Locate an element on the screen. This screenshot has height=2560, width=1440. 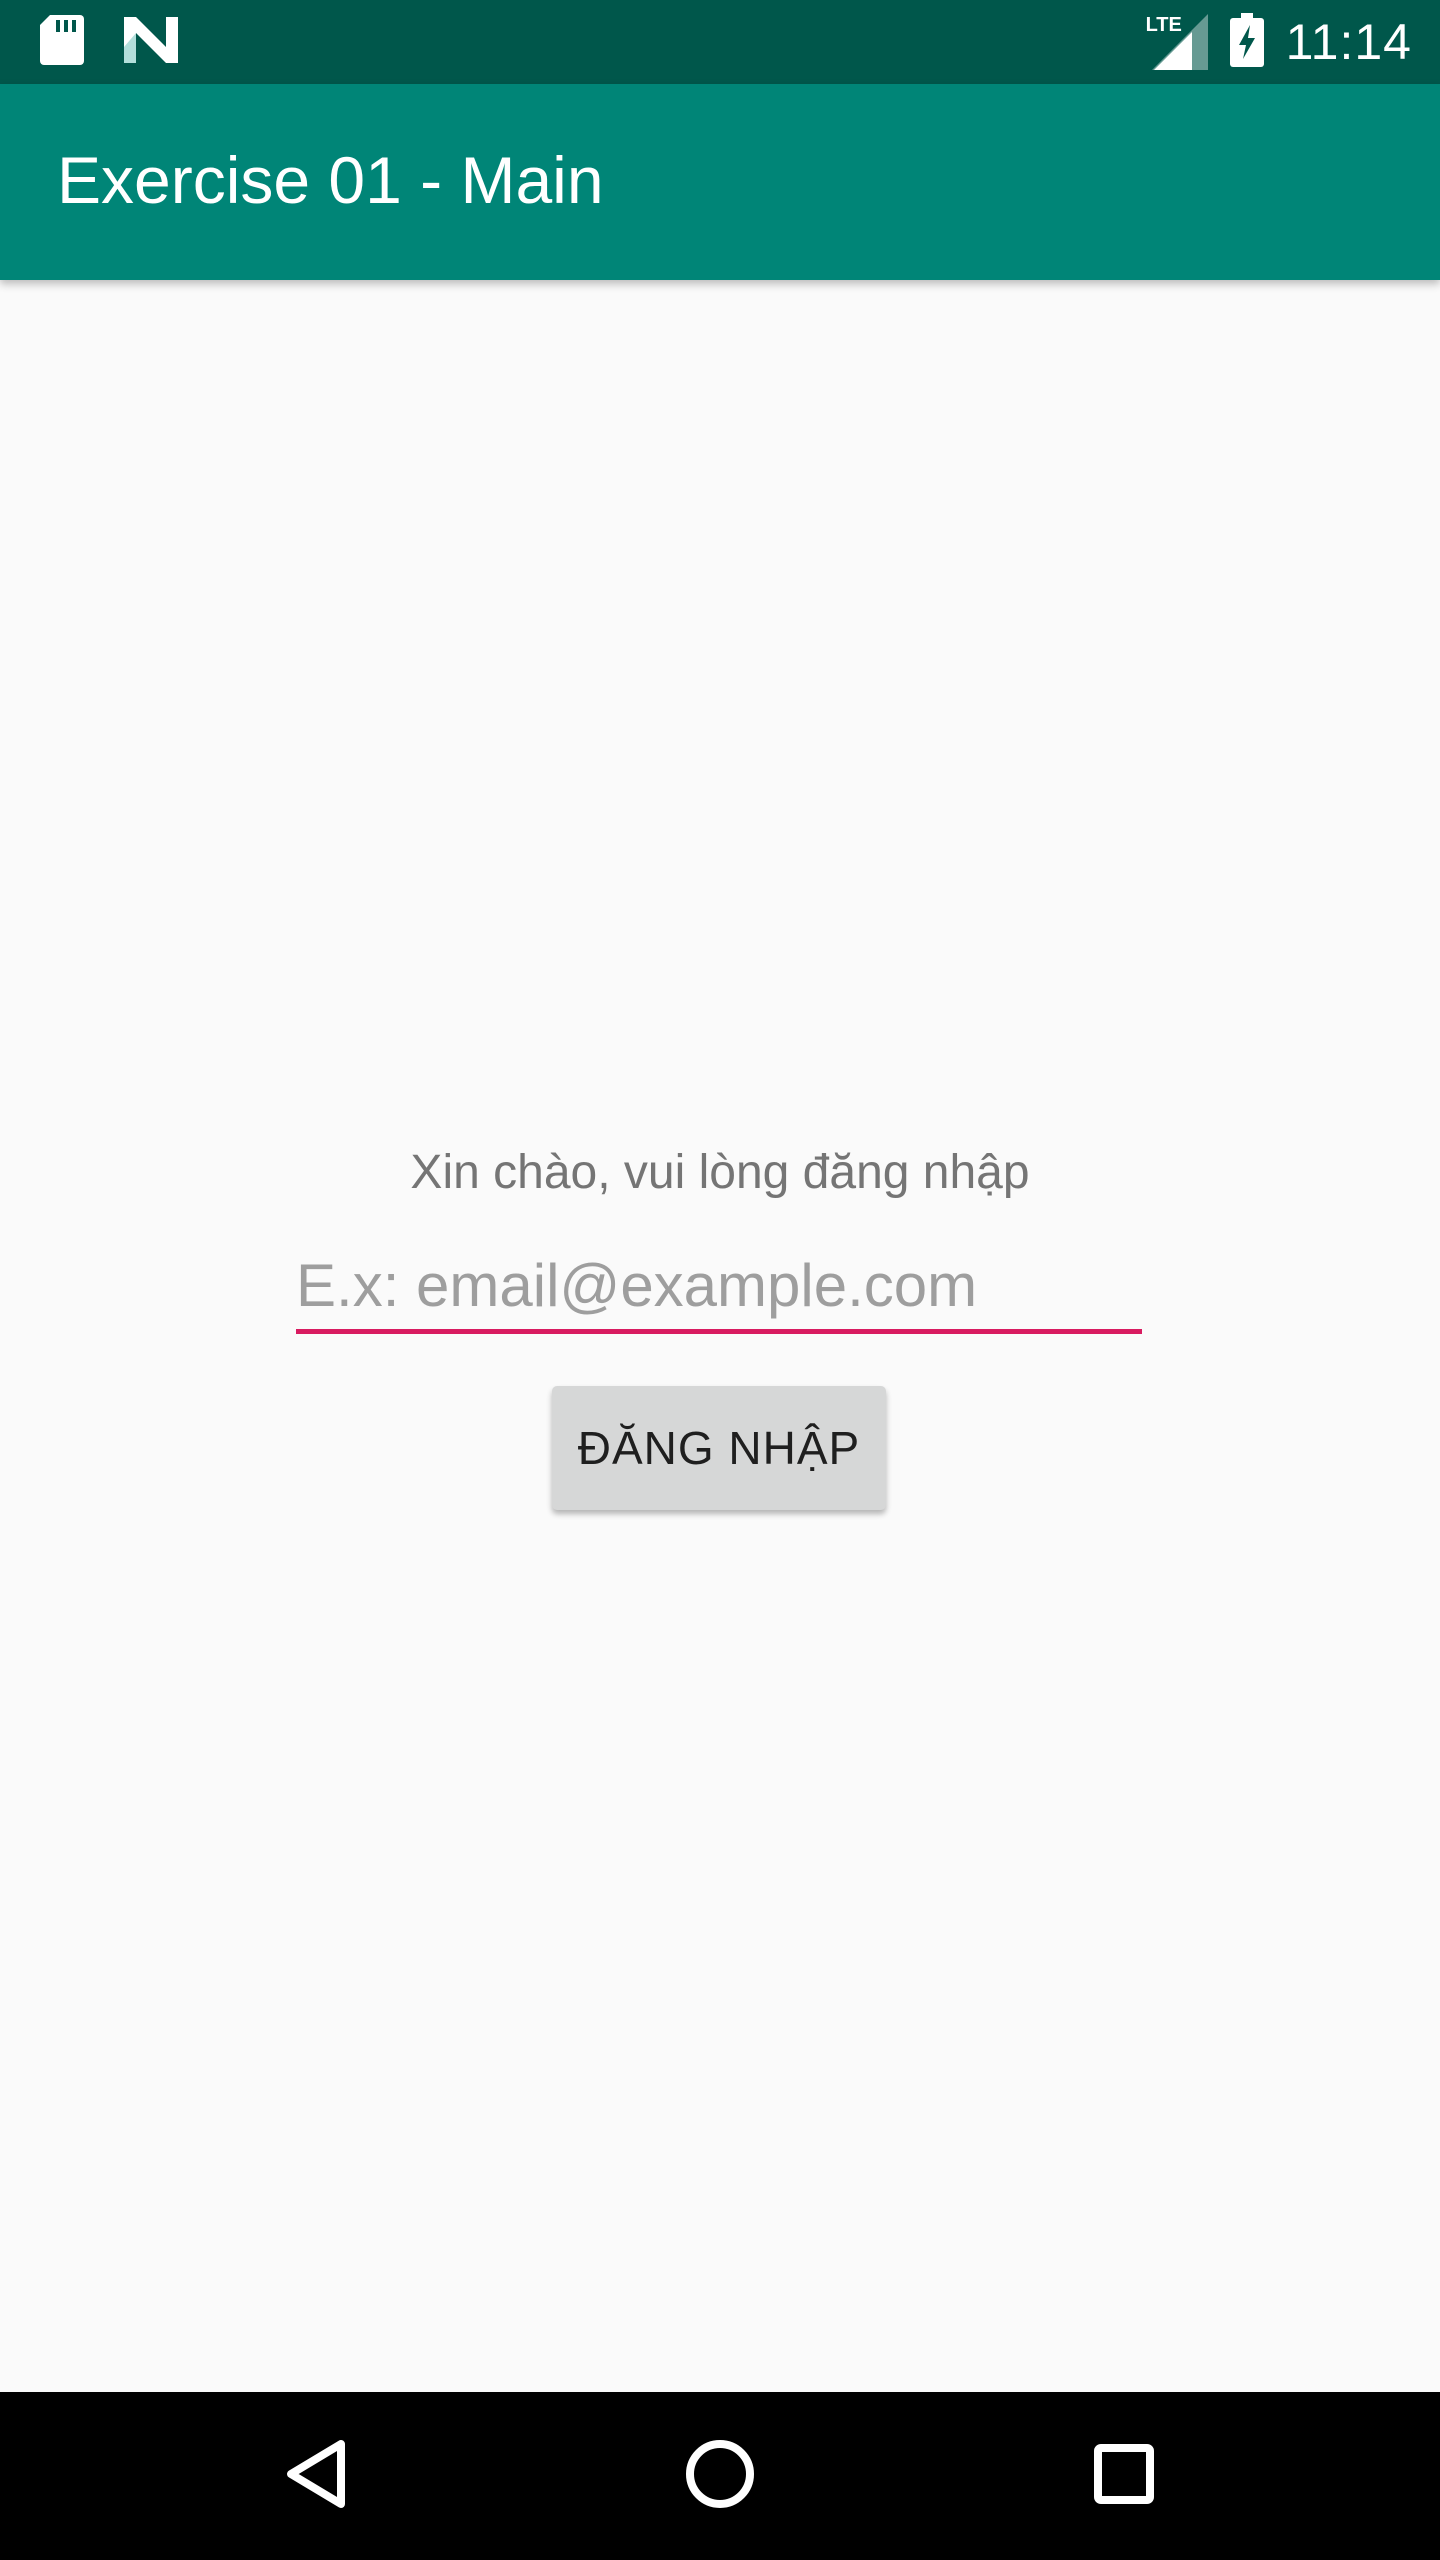
lte-signal-icon: LTE is located at coordinates (1176, 42).